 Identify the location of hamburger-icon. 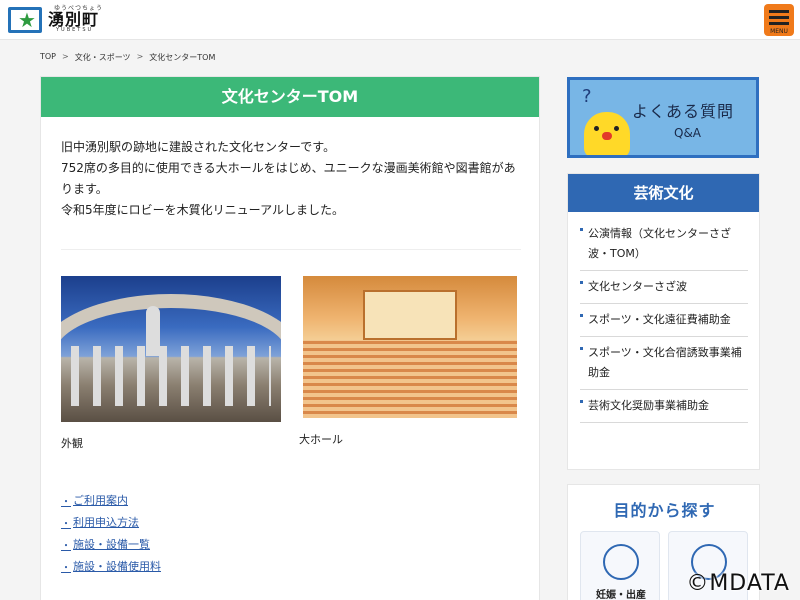
(779, 11).